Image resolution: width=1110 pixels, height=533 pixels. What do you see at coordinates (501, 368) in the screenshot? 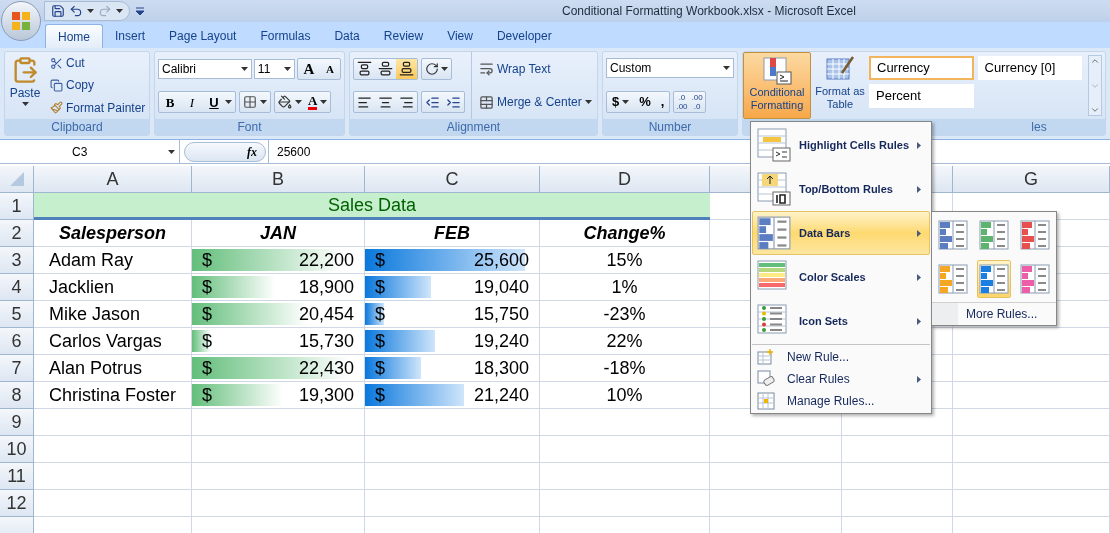
I see `cell-value: 18,300` at bounding box center [501, 368].